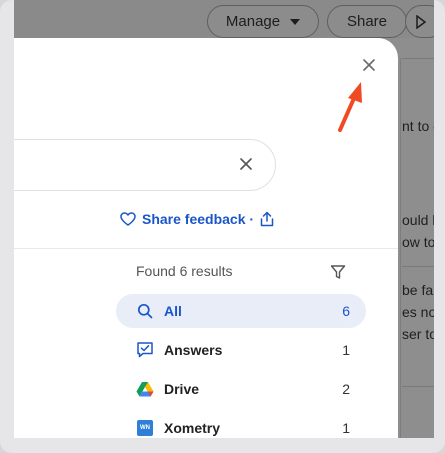 The width and height of the screenshot is (445, 453). I want to click on caret-down-icon, so click(295, 21).